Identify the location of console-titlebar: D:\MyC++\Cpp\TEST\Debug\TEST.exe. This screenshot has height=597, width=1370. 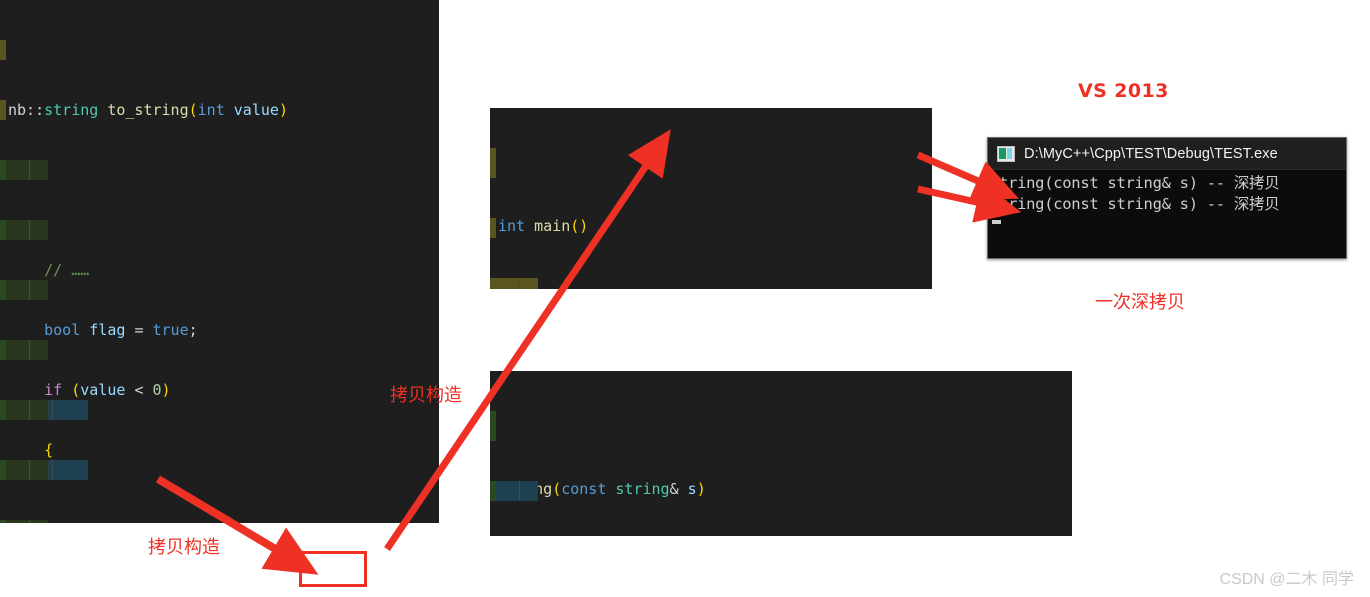
(1167, 154).